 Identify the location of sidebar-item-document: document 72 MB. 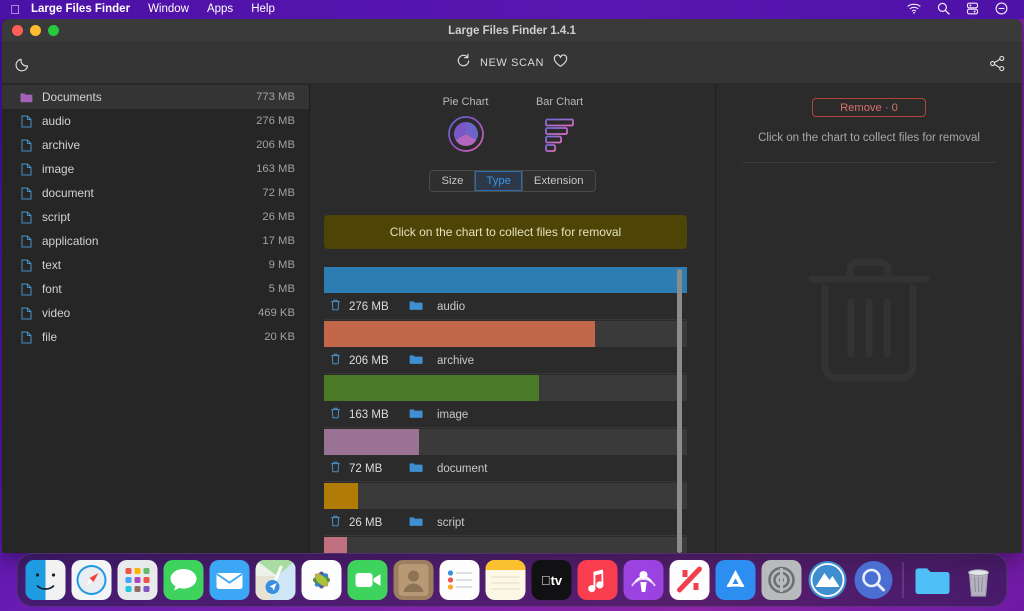
(155, 193).